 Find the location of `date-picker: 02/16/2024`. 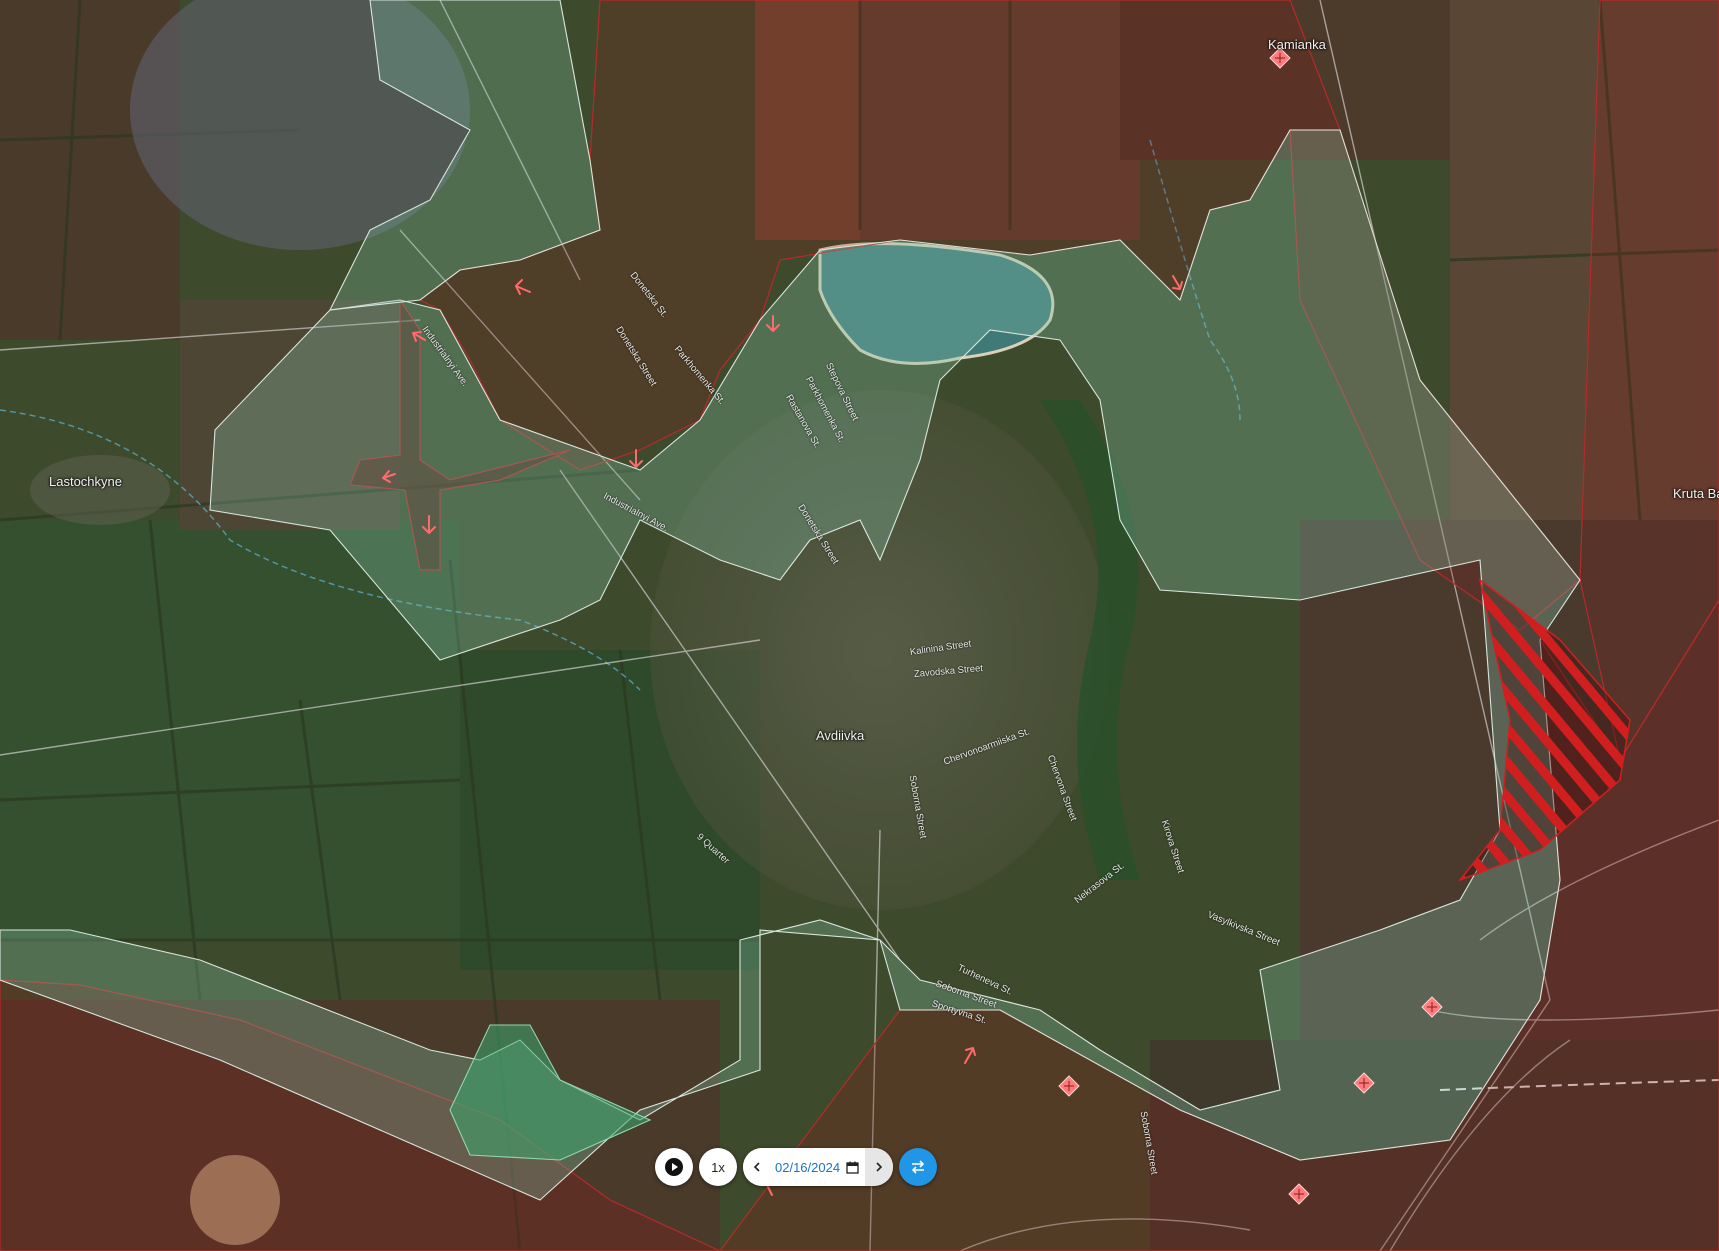

date-picker: 02/16/2024 is located at coordinates (818, 1167).